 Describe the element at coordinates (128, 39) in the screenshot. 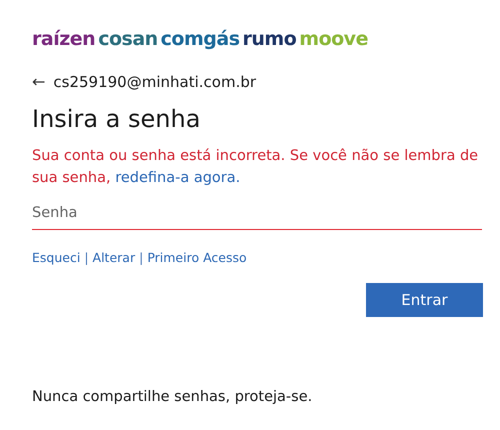

I see `brand-logo: cosan` at that location.